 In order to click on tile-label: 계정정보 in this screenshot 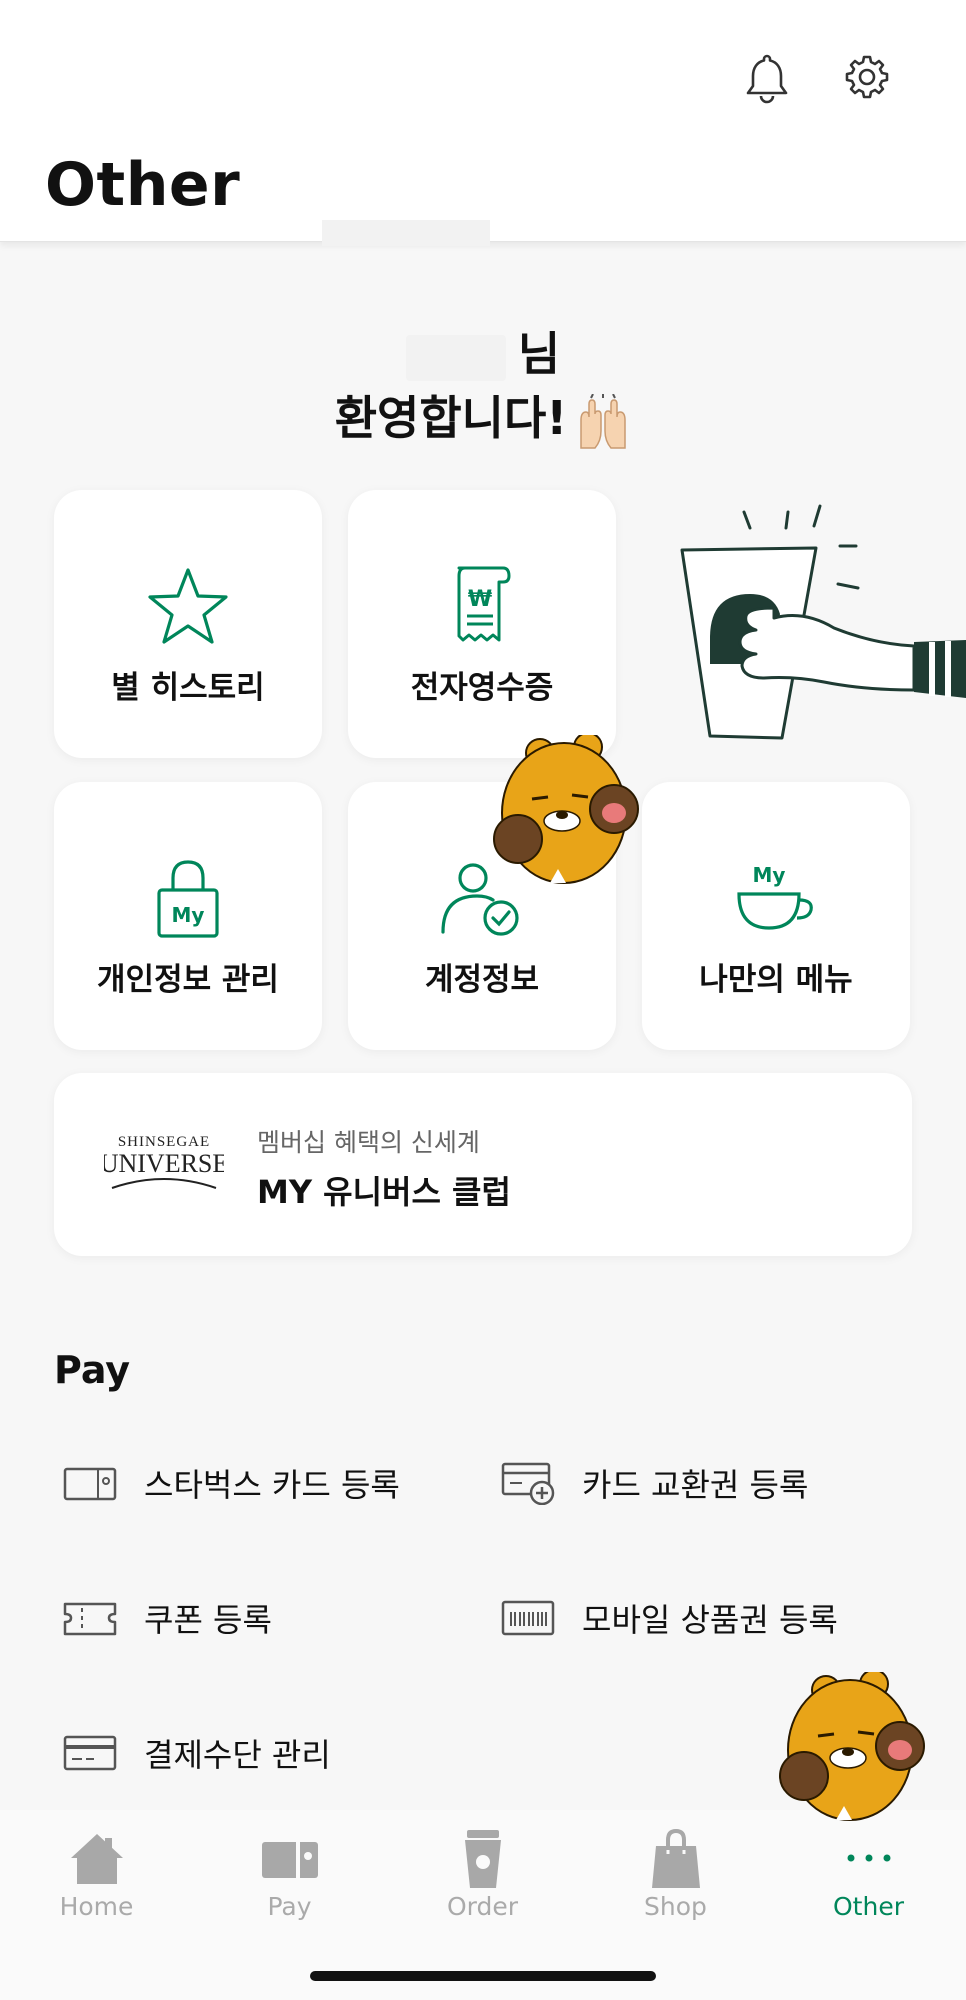, I will do `click(482, 980)`.